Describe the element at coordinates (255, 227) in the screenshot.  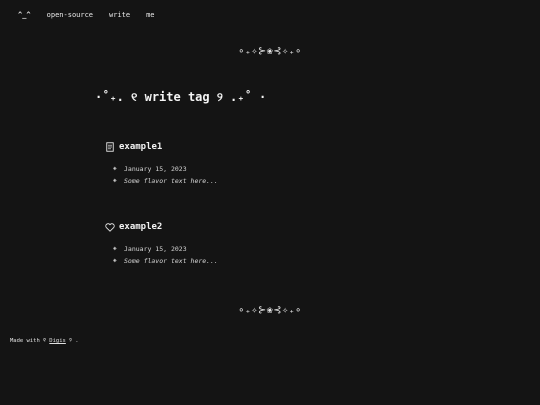
I see `post-title-row: example2` at that location.